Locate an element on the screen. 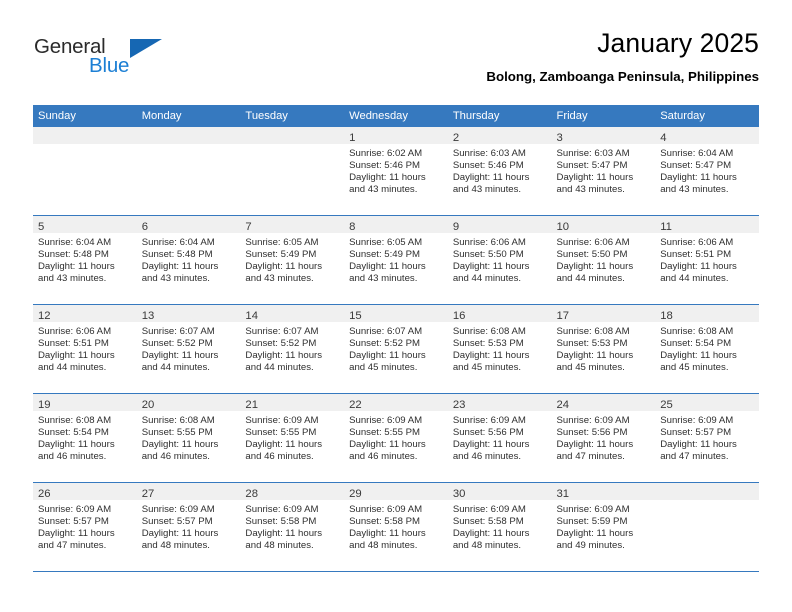  page-subtitle-location: Bolong, Zamboanga Peninsula, Philippines is located at coordinates (622, 76).